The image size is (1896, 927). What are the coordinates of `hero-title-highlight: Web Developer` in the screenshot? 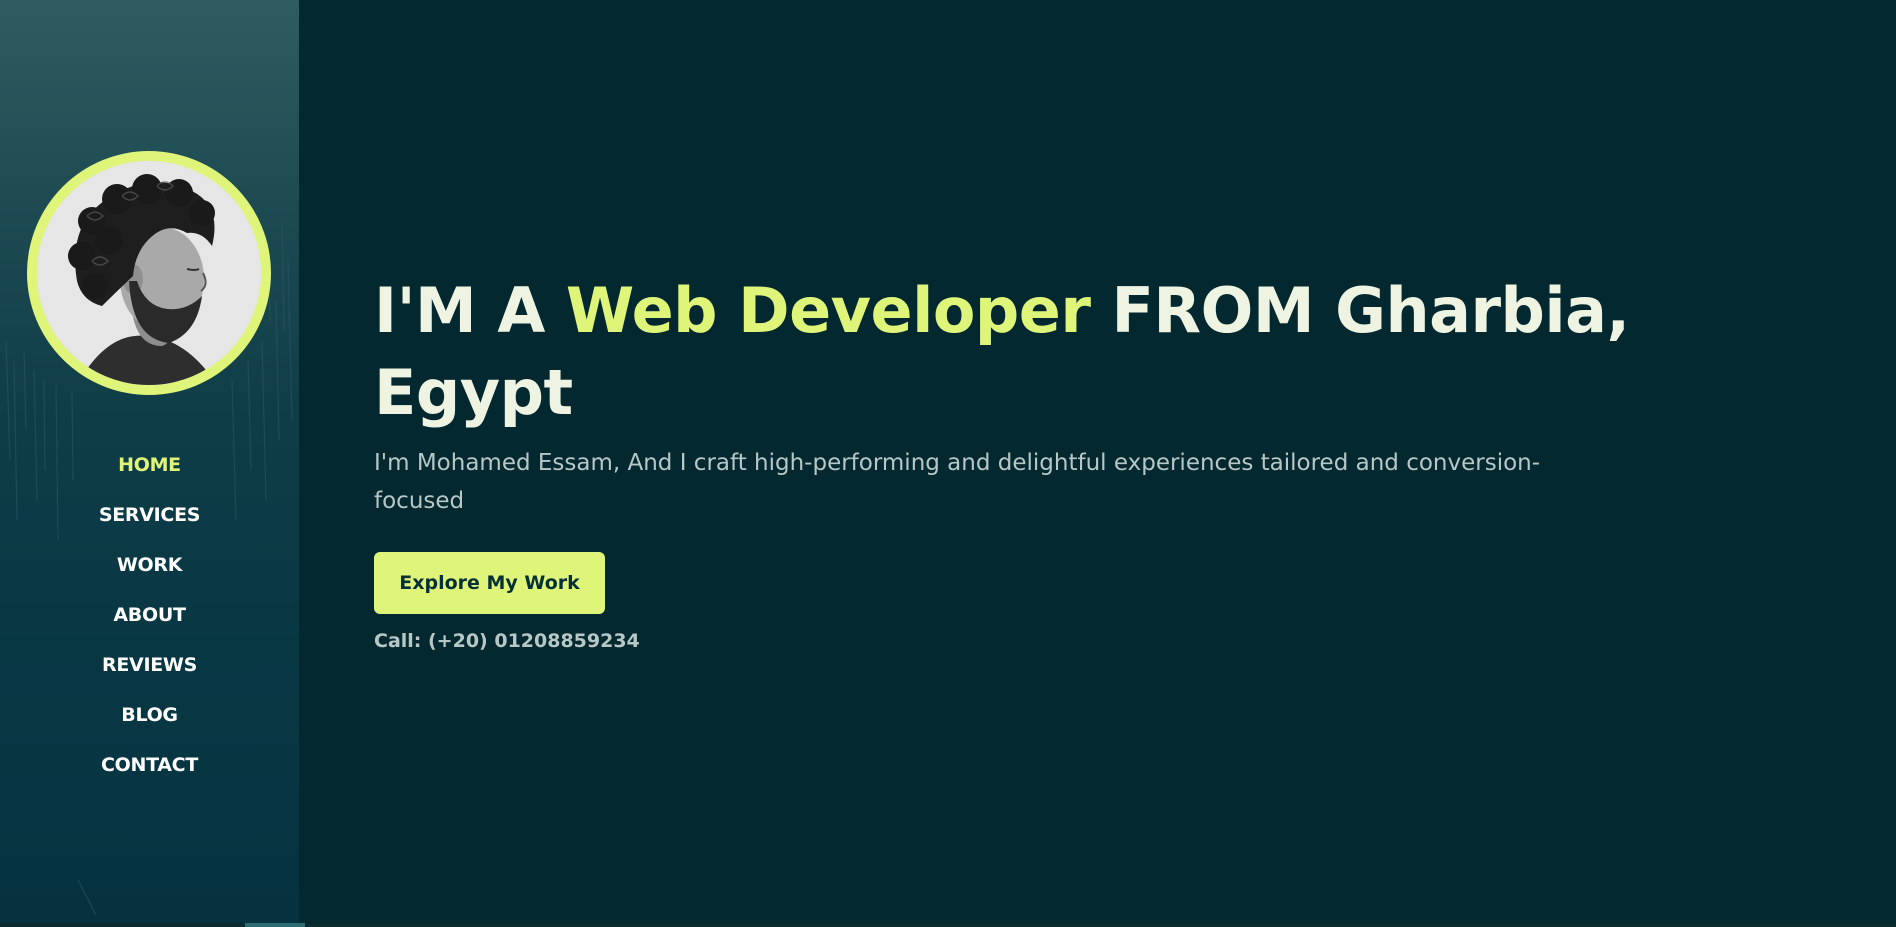 It's located at (828, 310).